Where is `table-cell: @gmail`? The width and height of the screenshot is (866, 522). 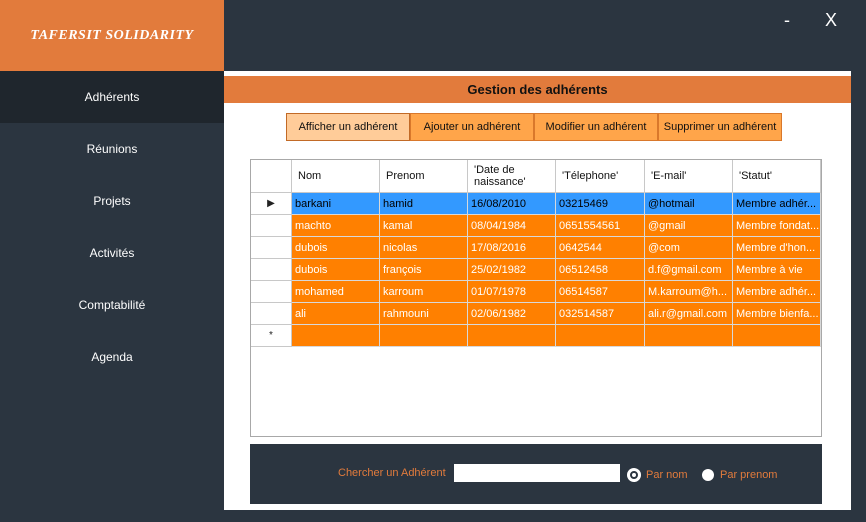
table-cell: @gmail is located at coordinates (689, 226).